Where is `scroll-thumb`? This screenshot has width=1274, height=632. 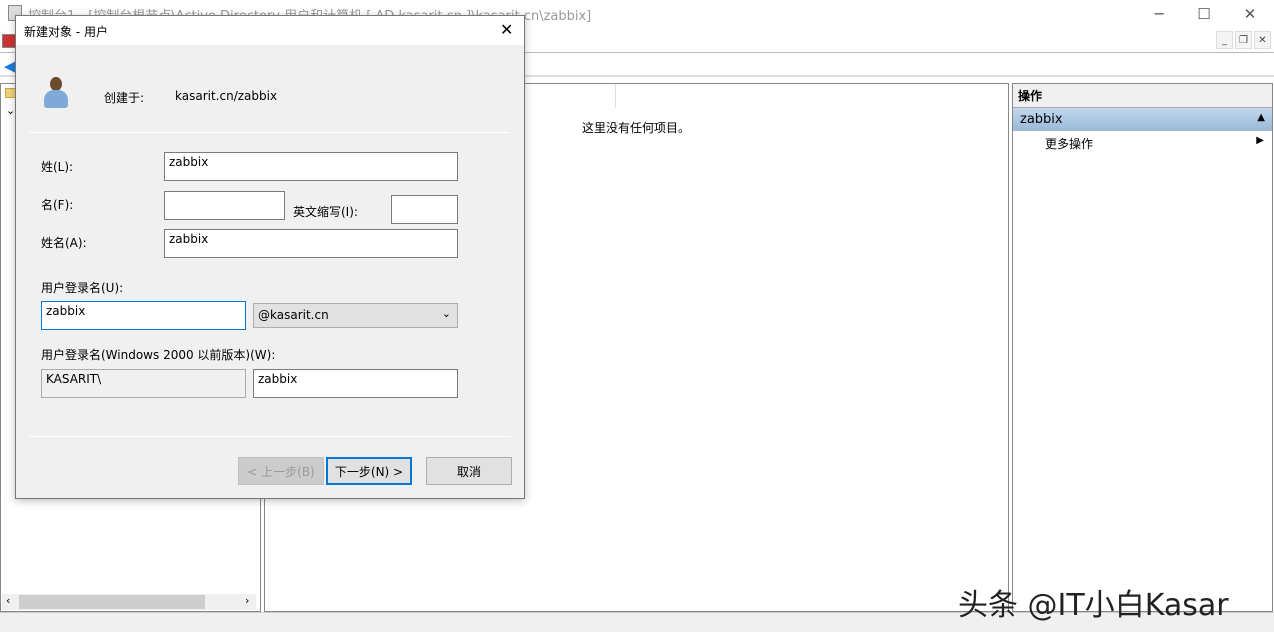
scroll-thumb is located at coordinates (112, 602).